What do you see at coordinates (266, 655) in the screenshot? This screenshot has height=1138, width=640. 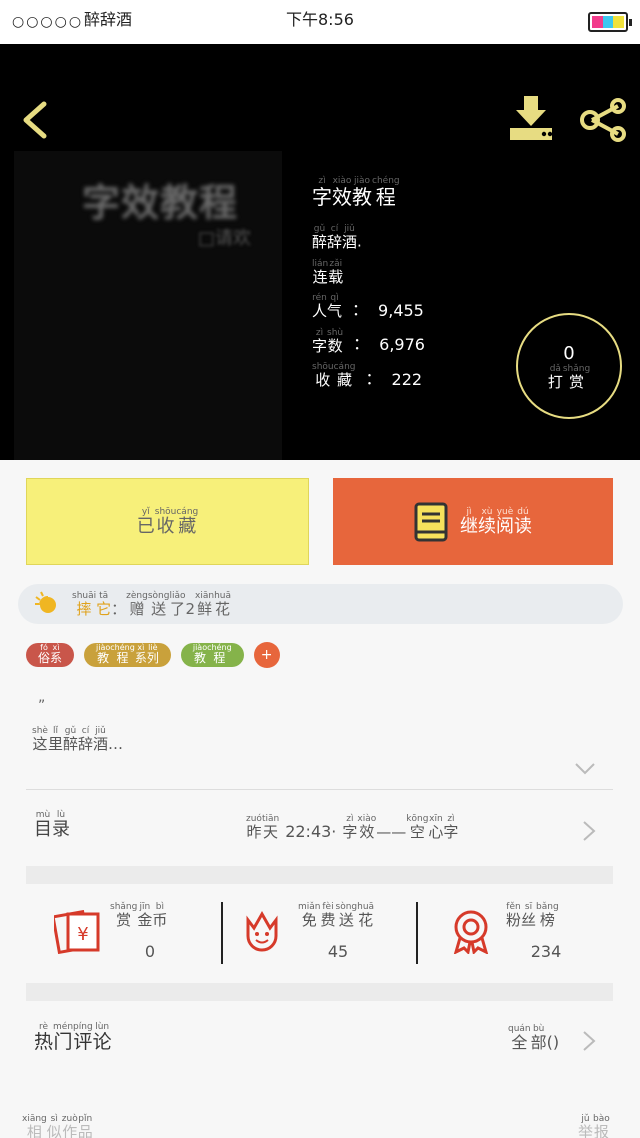 I see `add-tag-button: +` at bounding box center [266, 655].